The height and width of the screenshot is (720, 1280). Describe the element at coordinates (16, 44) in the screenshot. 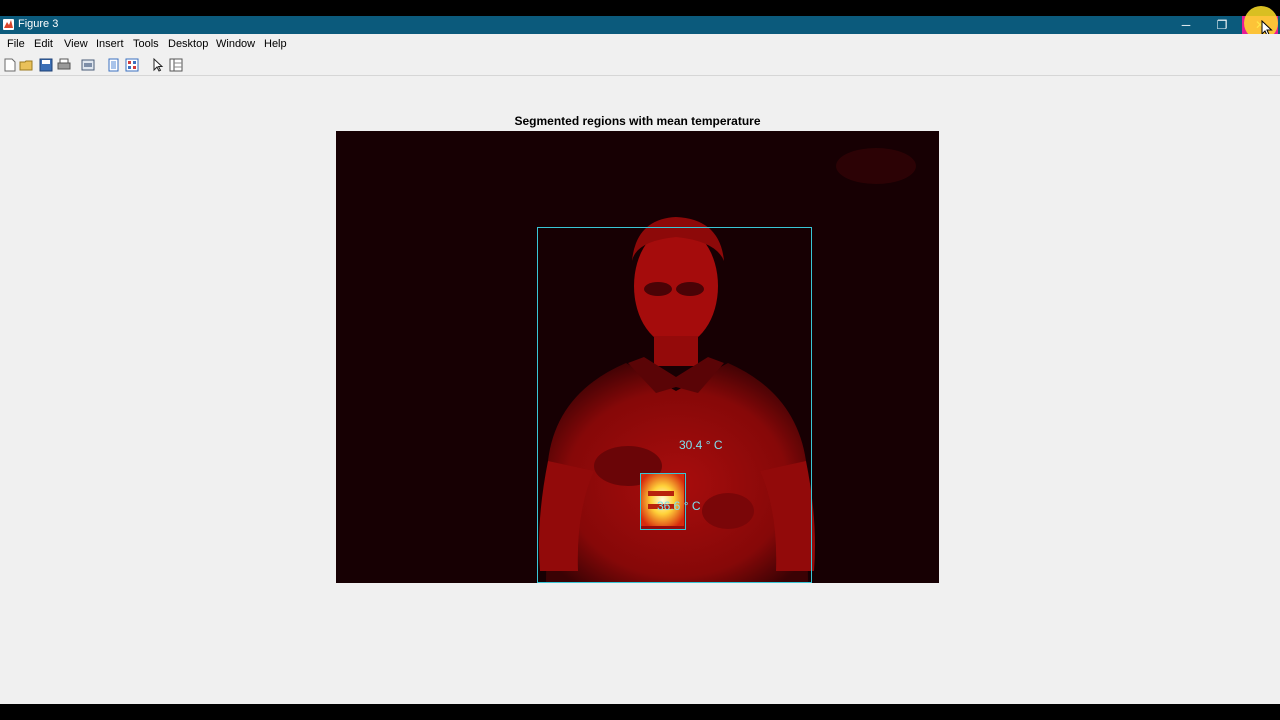

I see `menu-file: File` at that location.